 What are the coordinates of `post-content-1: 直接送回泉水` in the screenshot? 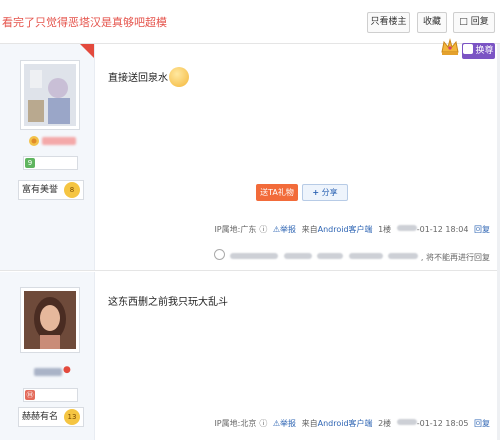 It's located at (148, 77).